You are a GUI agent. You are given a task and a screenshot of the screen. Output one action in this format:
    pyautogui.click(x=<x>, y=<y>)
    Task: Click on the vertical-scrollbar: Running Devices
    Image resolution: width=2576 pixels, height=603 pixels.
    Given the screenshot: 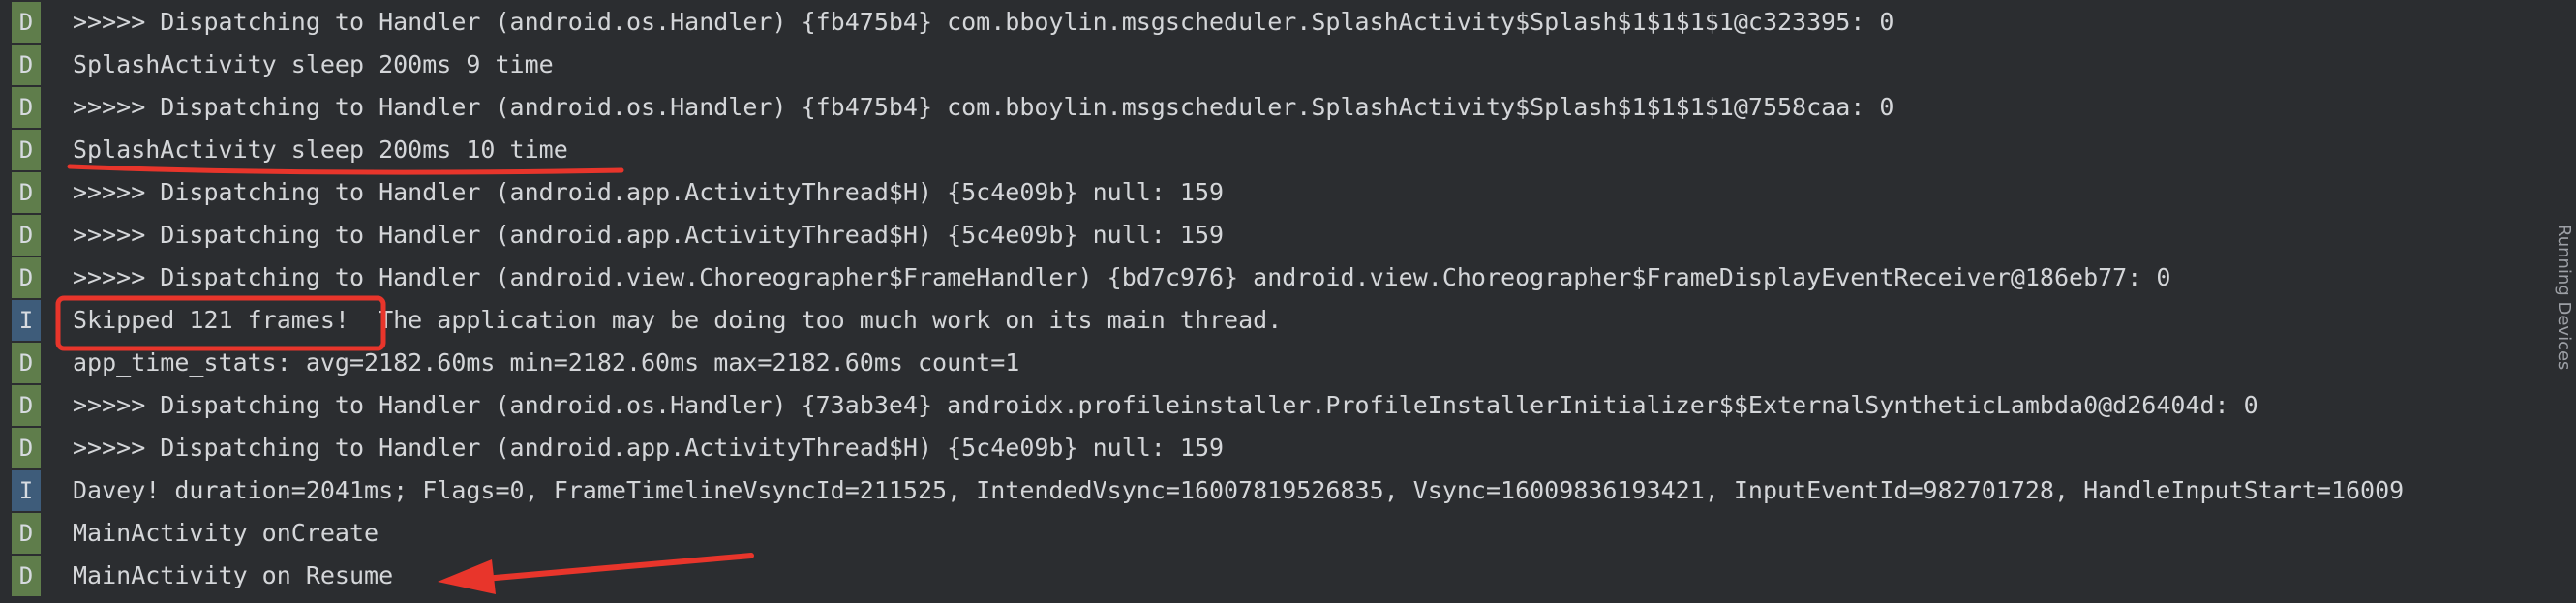 What is the action you would take?
    pyautogui.click(x=2565, y=301)
    